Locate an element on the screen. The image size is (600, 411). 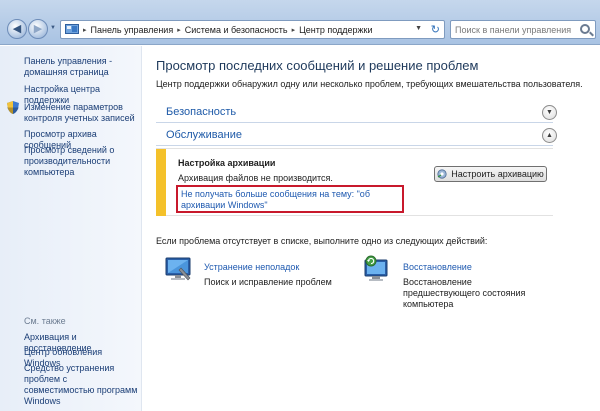
search-input is located at coordinates (511, 29).